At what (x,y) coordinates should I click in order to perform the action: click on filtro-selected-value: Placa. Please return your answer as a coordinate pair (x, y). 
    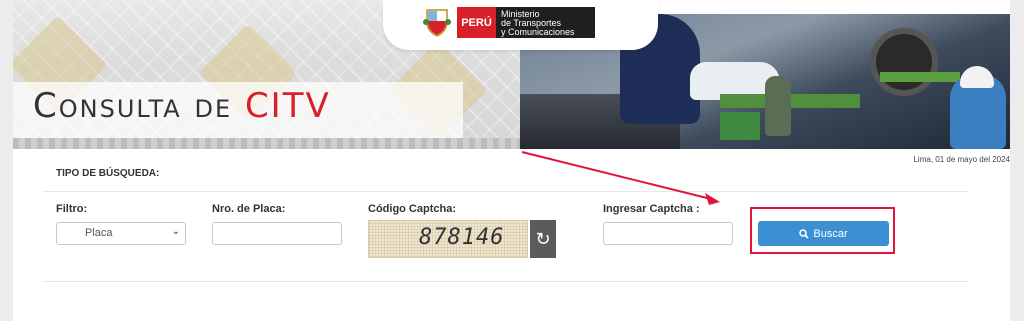
    Looking at the image, I should click on (99, 233).